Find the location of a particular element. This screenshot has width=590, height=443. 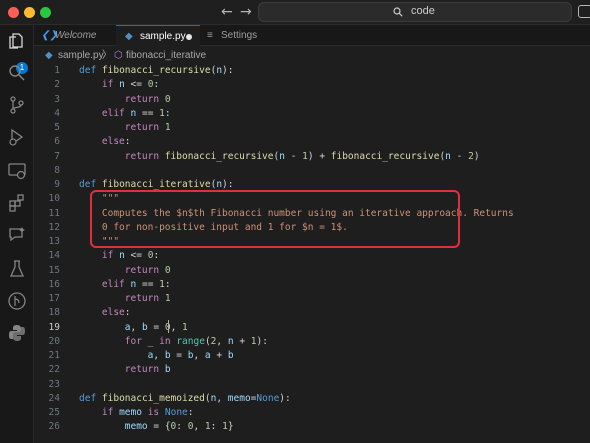

code-text: a, b = 0, 1 is located at coordinates (156, 327).